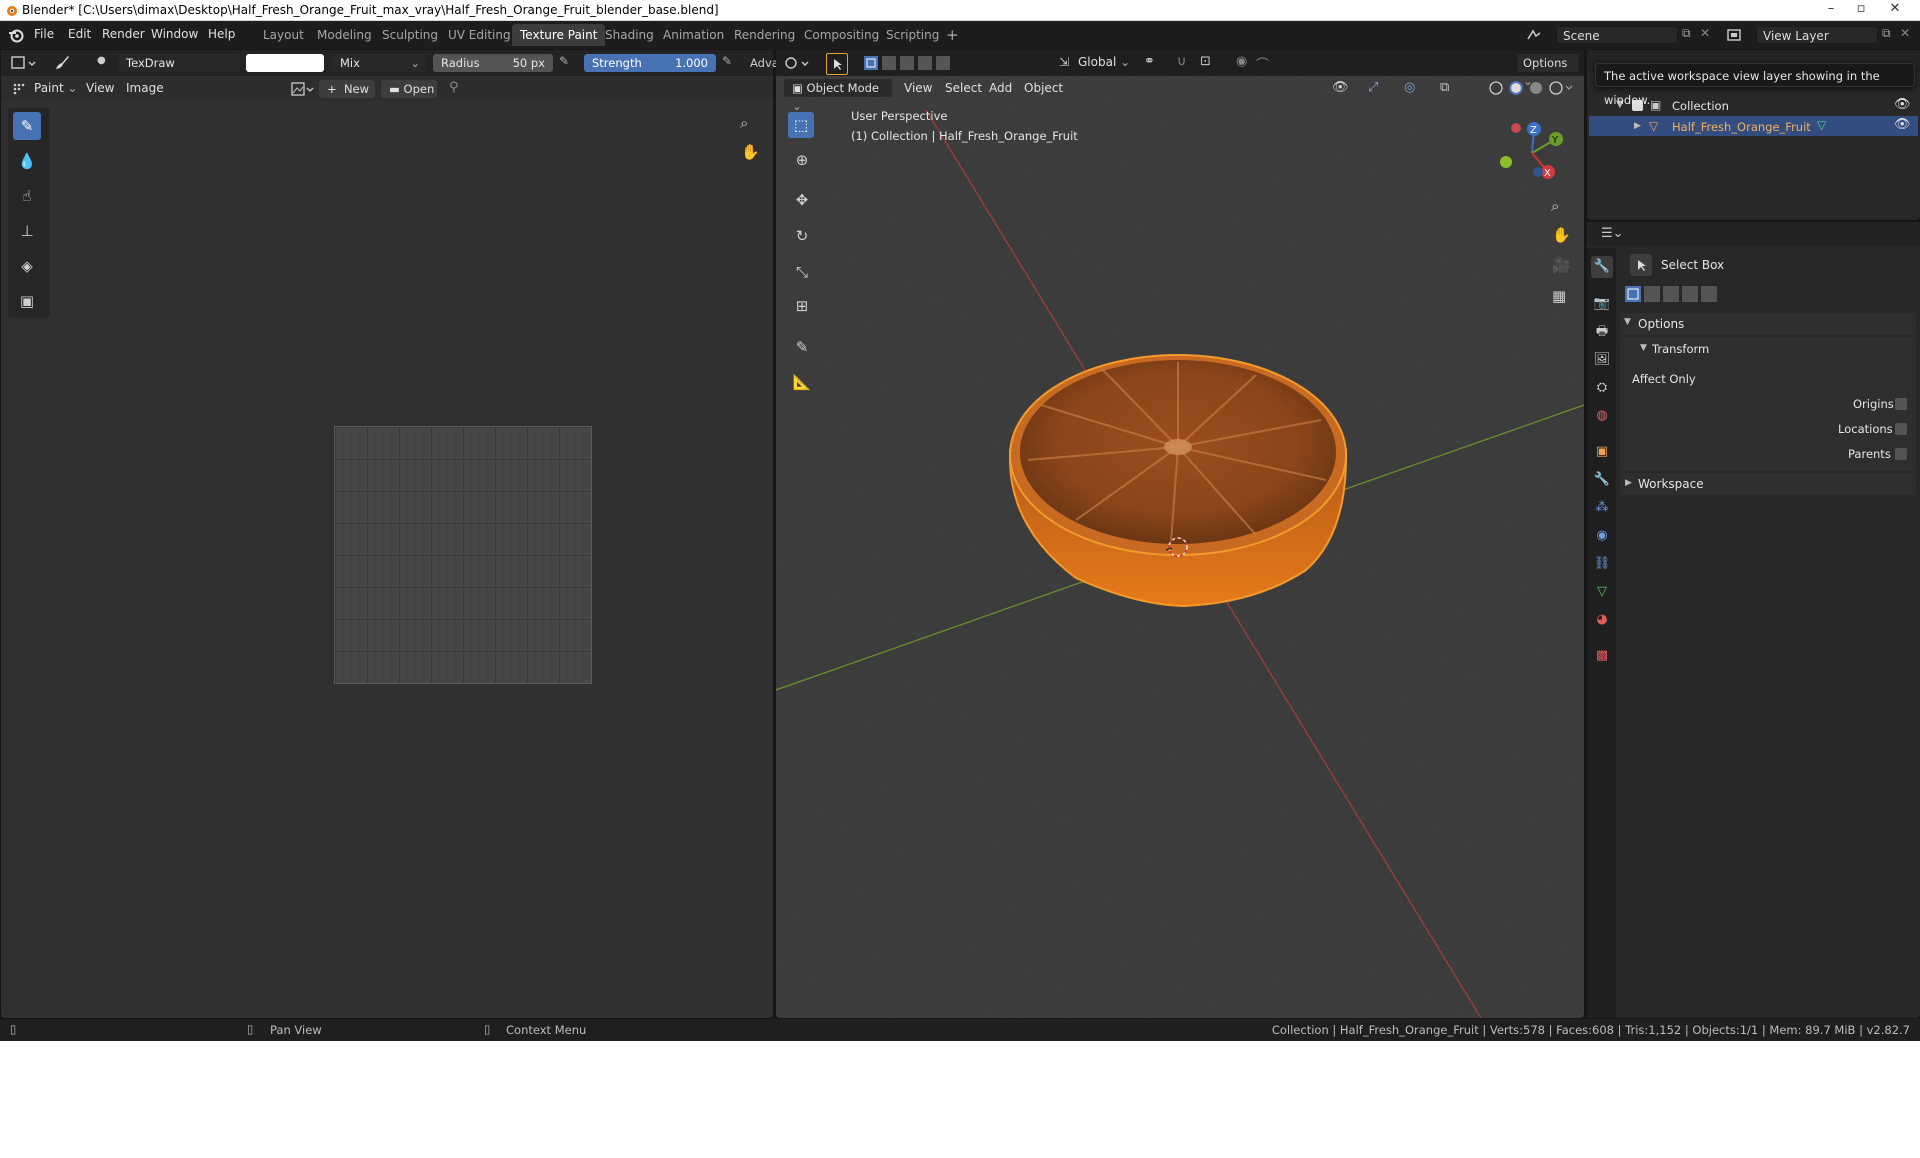 The width and height of the screenshot is (1920, 1158). Describe the element at coordinates (27, 266) in the screenshot. I see `fill-tool-icon: ◈` at that location.